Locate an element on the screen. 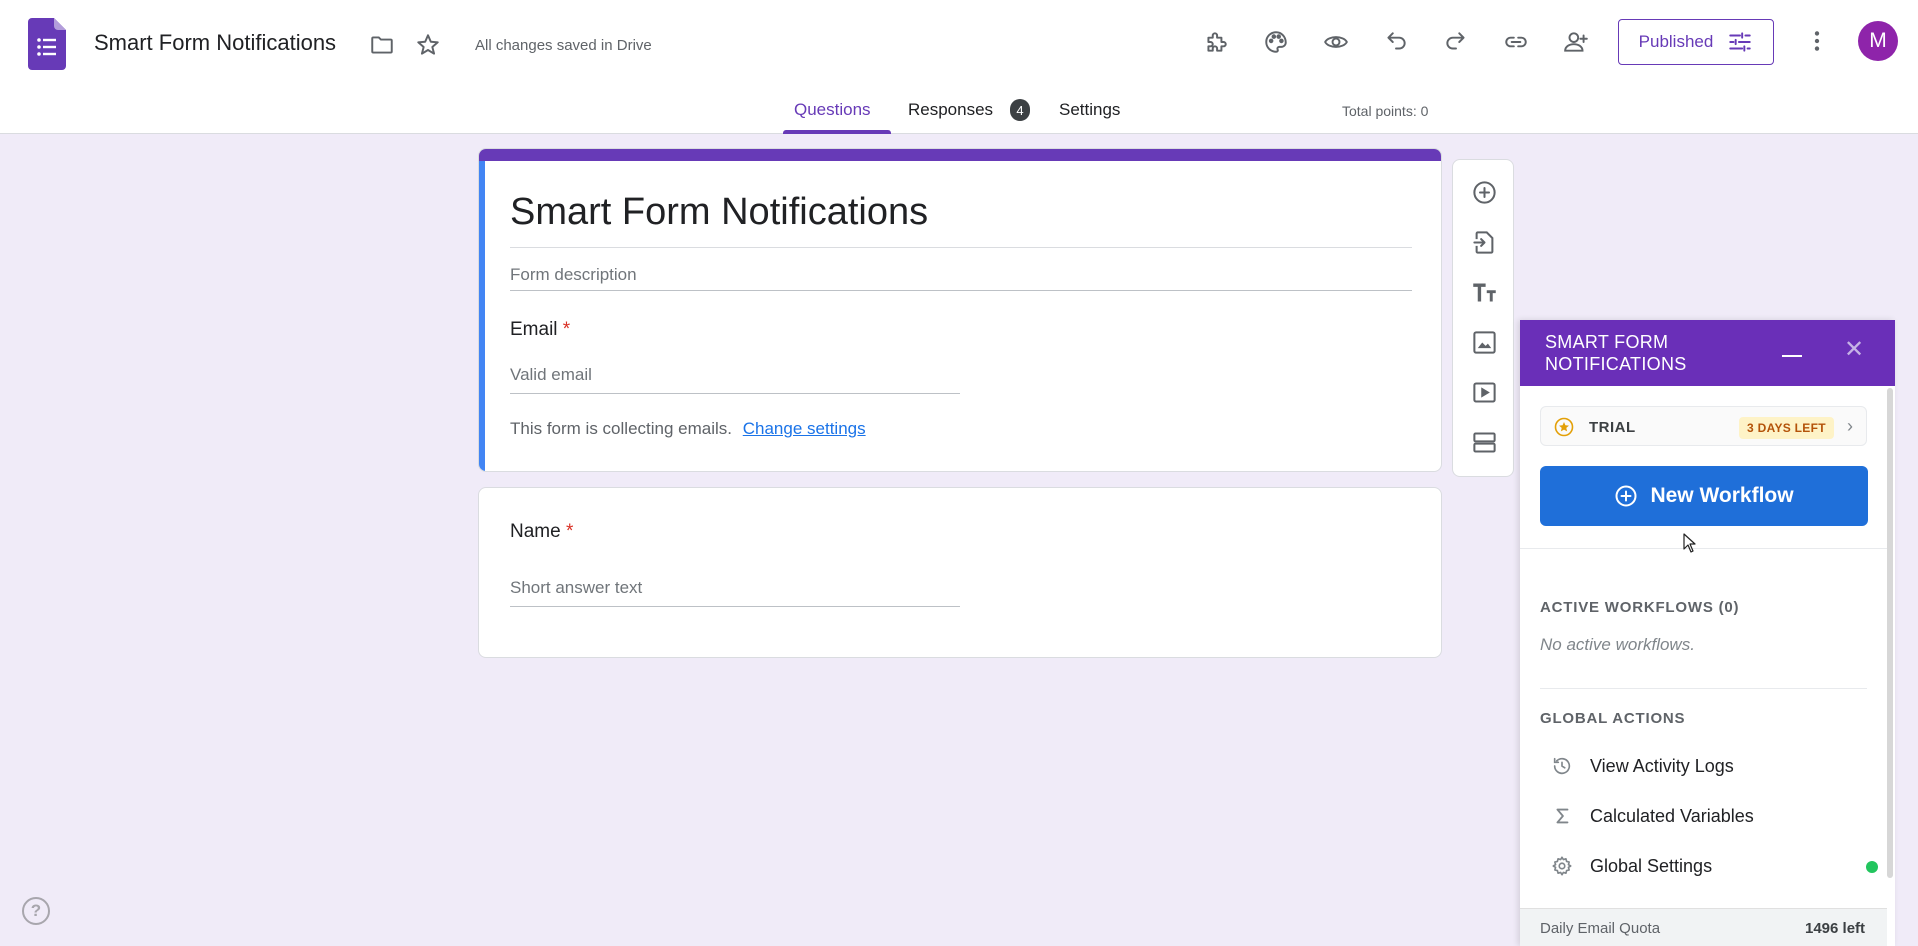 This screenshot has height=946, width=1918. undo-button is located at coordinates (1396, 42).